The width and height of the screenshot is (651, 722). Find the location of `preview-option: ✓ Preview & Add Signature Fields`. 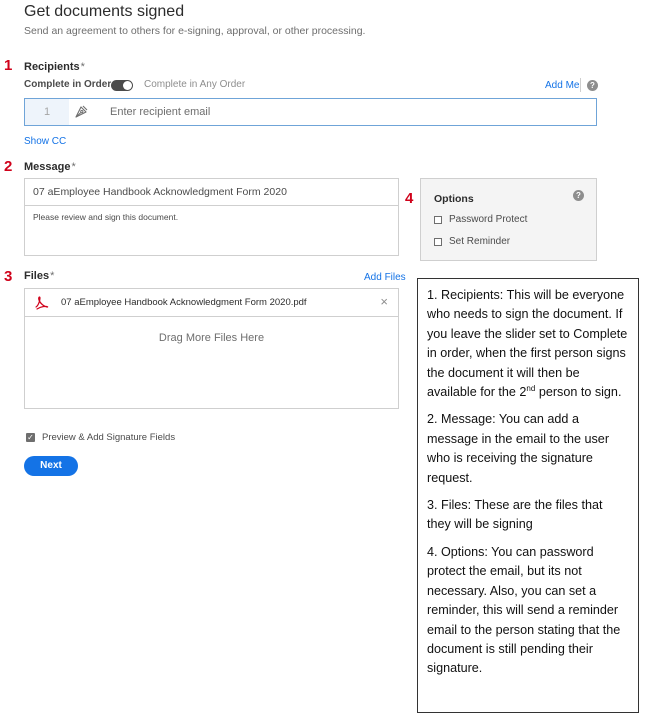

preview-option: ✓ Preview & Add Signature Fields is located at coordinates (100, 437).